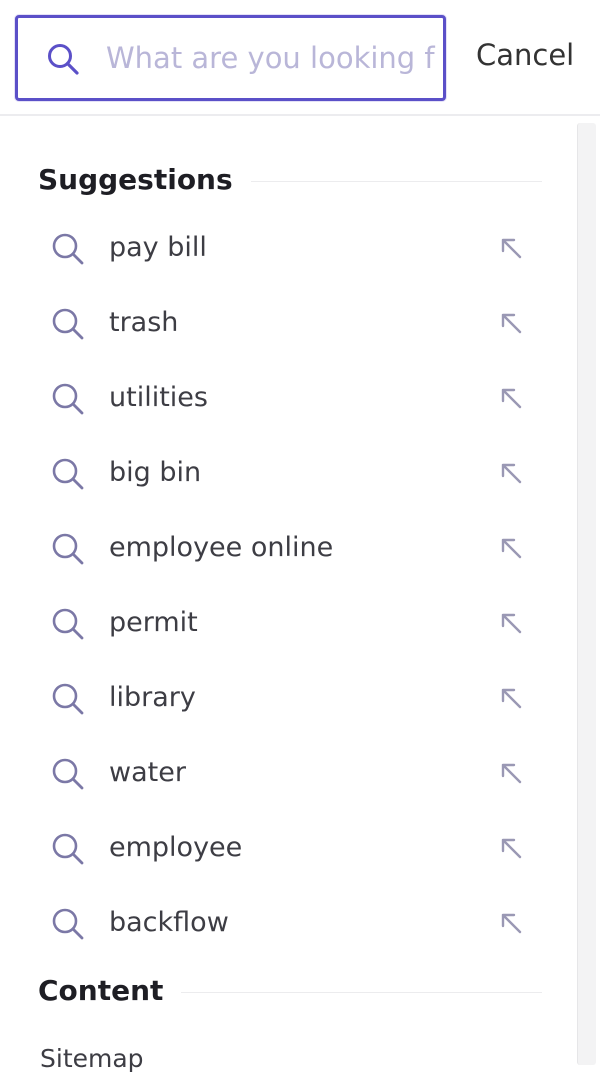 The width and height of the screenshot is (600, 1073). What do you see at coordinates (280, 324) in the screenshot?
I see `suggestion-item: trash` at bounding box center [280, 324].